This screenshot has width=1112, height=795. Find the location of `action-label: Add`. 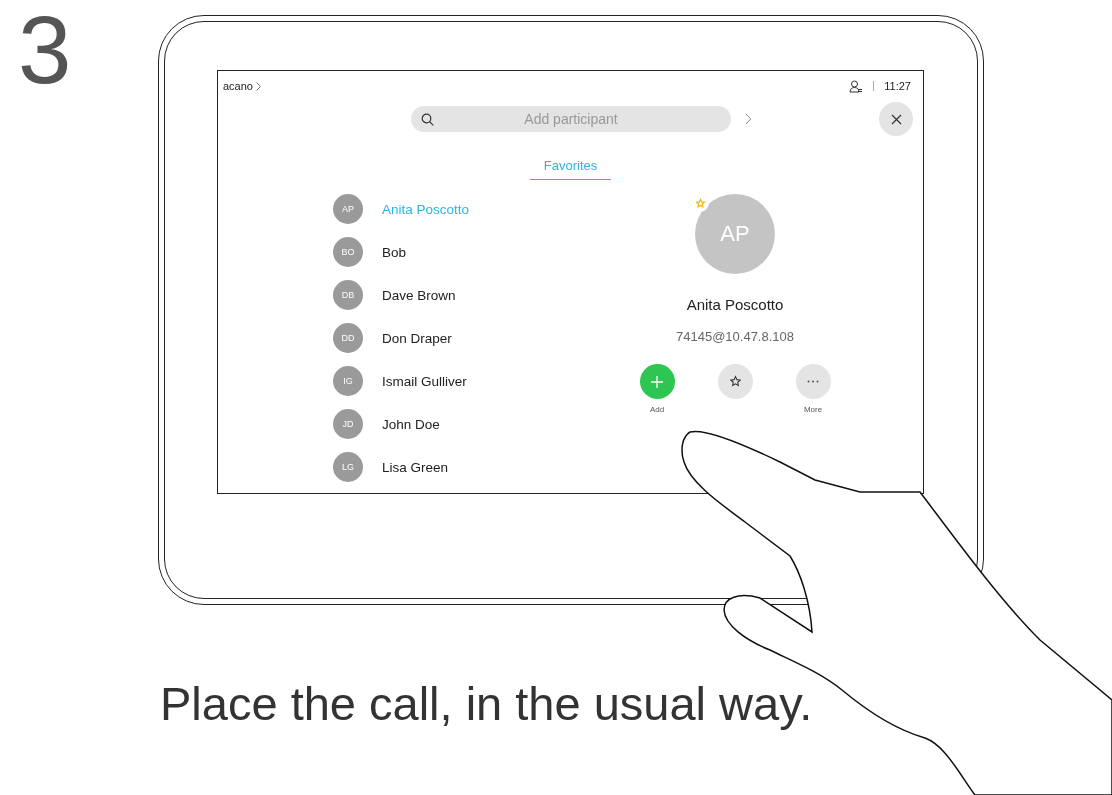

action-label: Add is located at coordinates (657, 409).